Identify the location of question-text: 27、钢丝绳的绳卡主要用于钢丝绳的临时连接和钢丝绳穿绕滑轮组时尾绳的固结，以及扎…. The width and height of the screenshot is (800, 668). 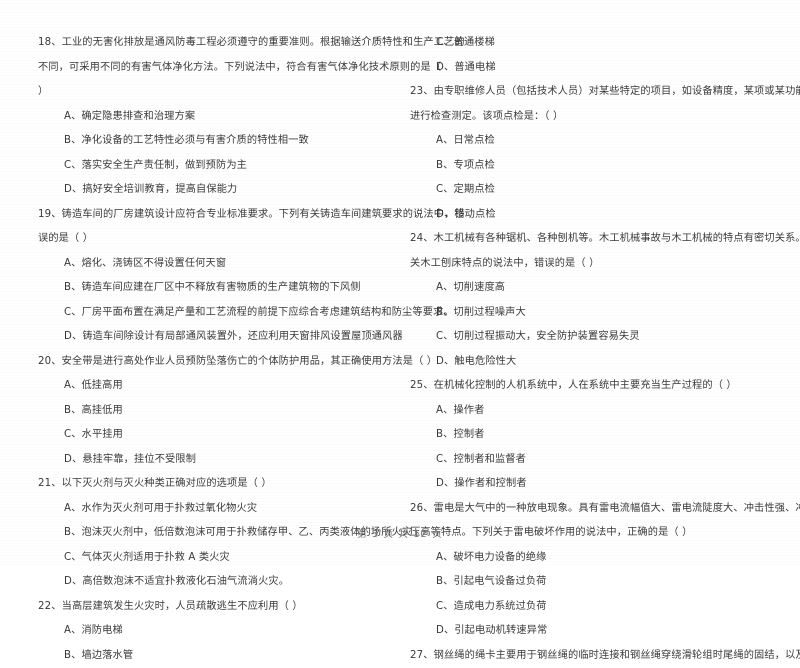
(597, 656).